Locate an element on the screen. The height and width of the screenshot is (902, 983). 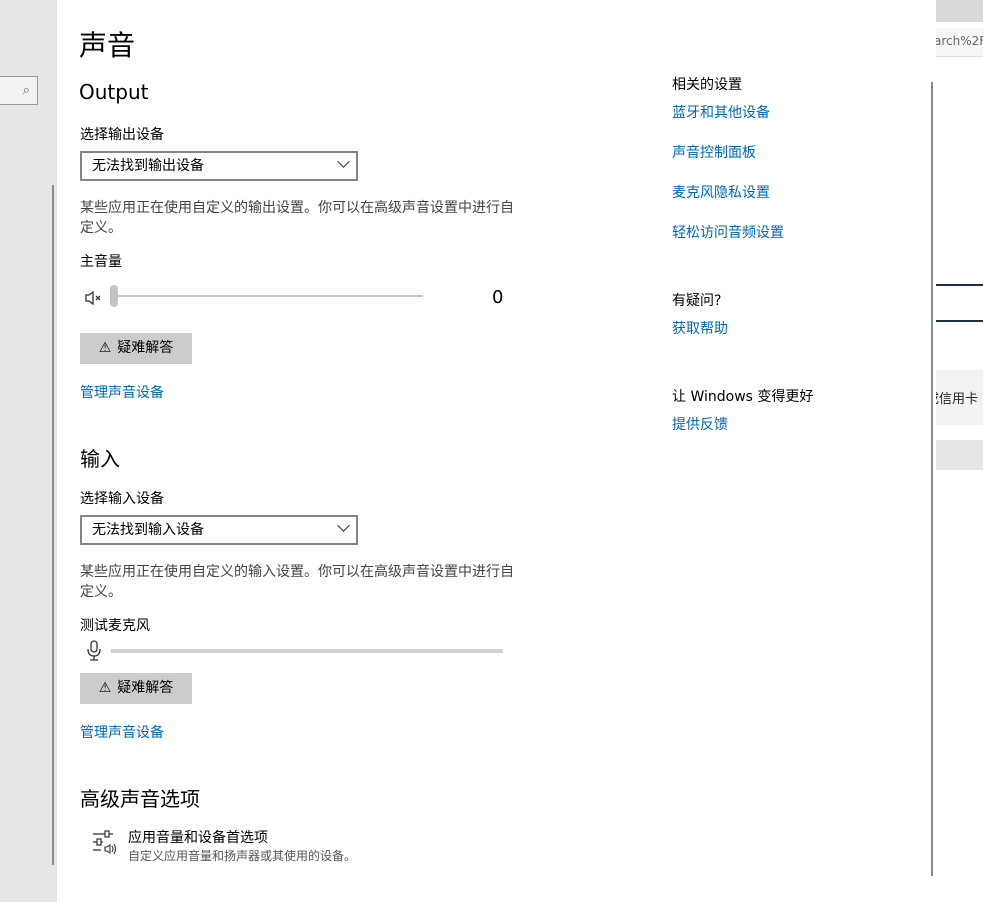
background-browser-window: arch%2Fs 或信用卡 is located at coordinates (954, 451).